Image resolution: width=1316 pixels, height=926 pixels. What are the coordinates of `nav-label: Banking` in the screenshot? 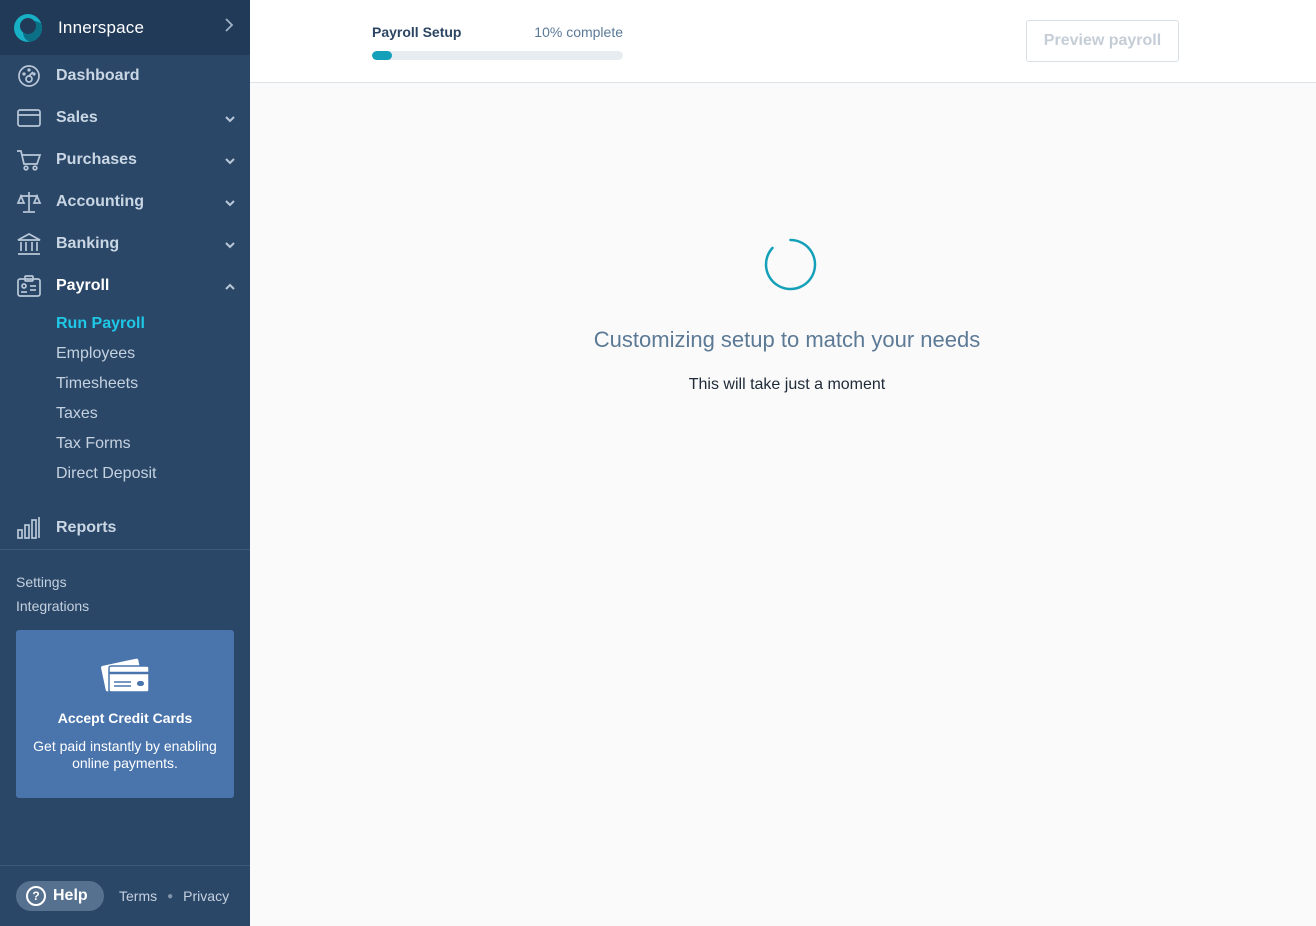 It's located at (88, 243).